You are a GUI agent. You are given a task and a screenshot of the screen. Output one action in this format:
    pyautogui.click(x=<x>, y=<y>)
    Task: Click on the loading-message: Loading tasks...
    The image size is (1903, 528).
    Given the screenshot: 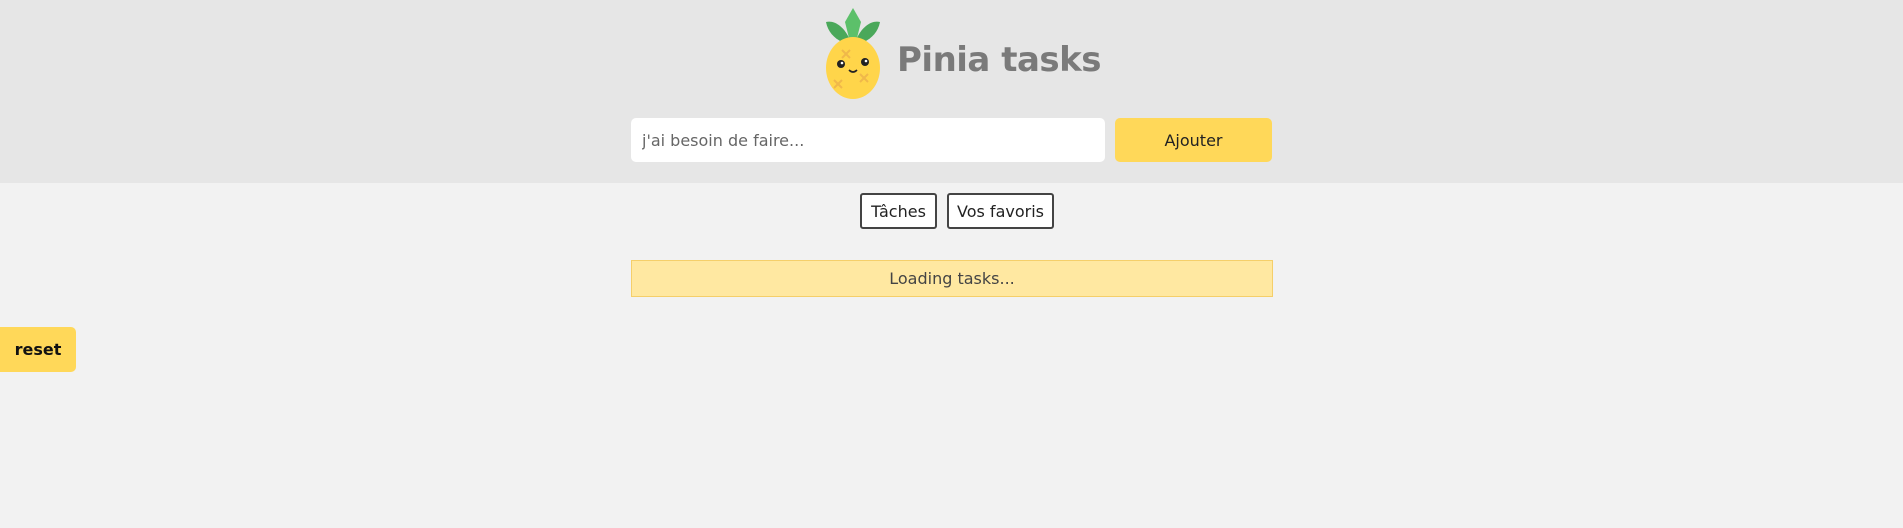 What is the action you would take?
    pyautogui.click(x=952, y=278)
    